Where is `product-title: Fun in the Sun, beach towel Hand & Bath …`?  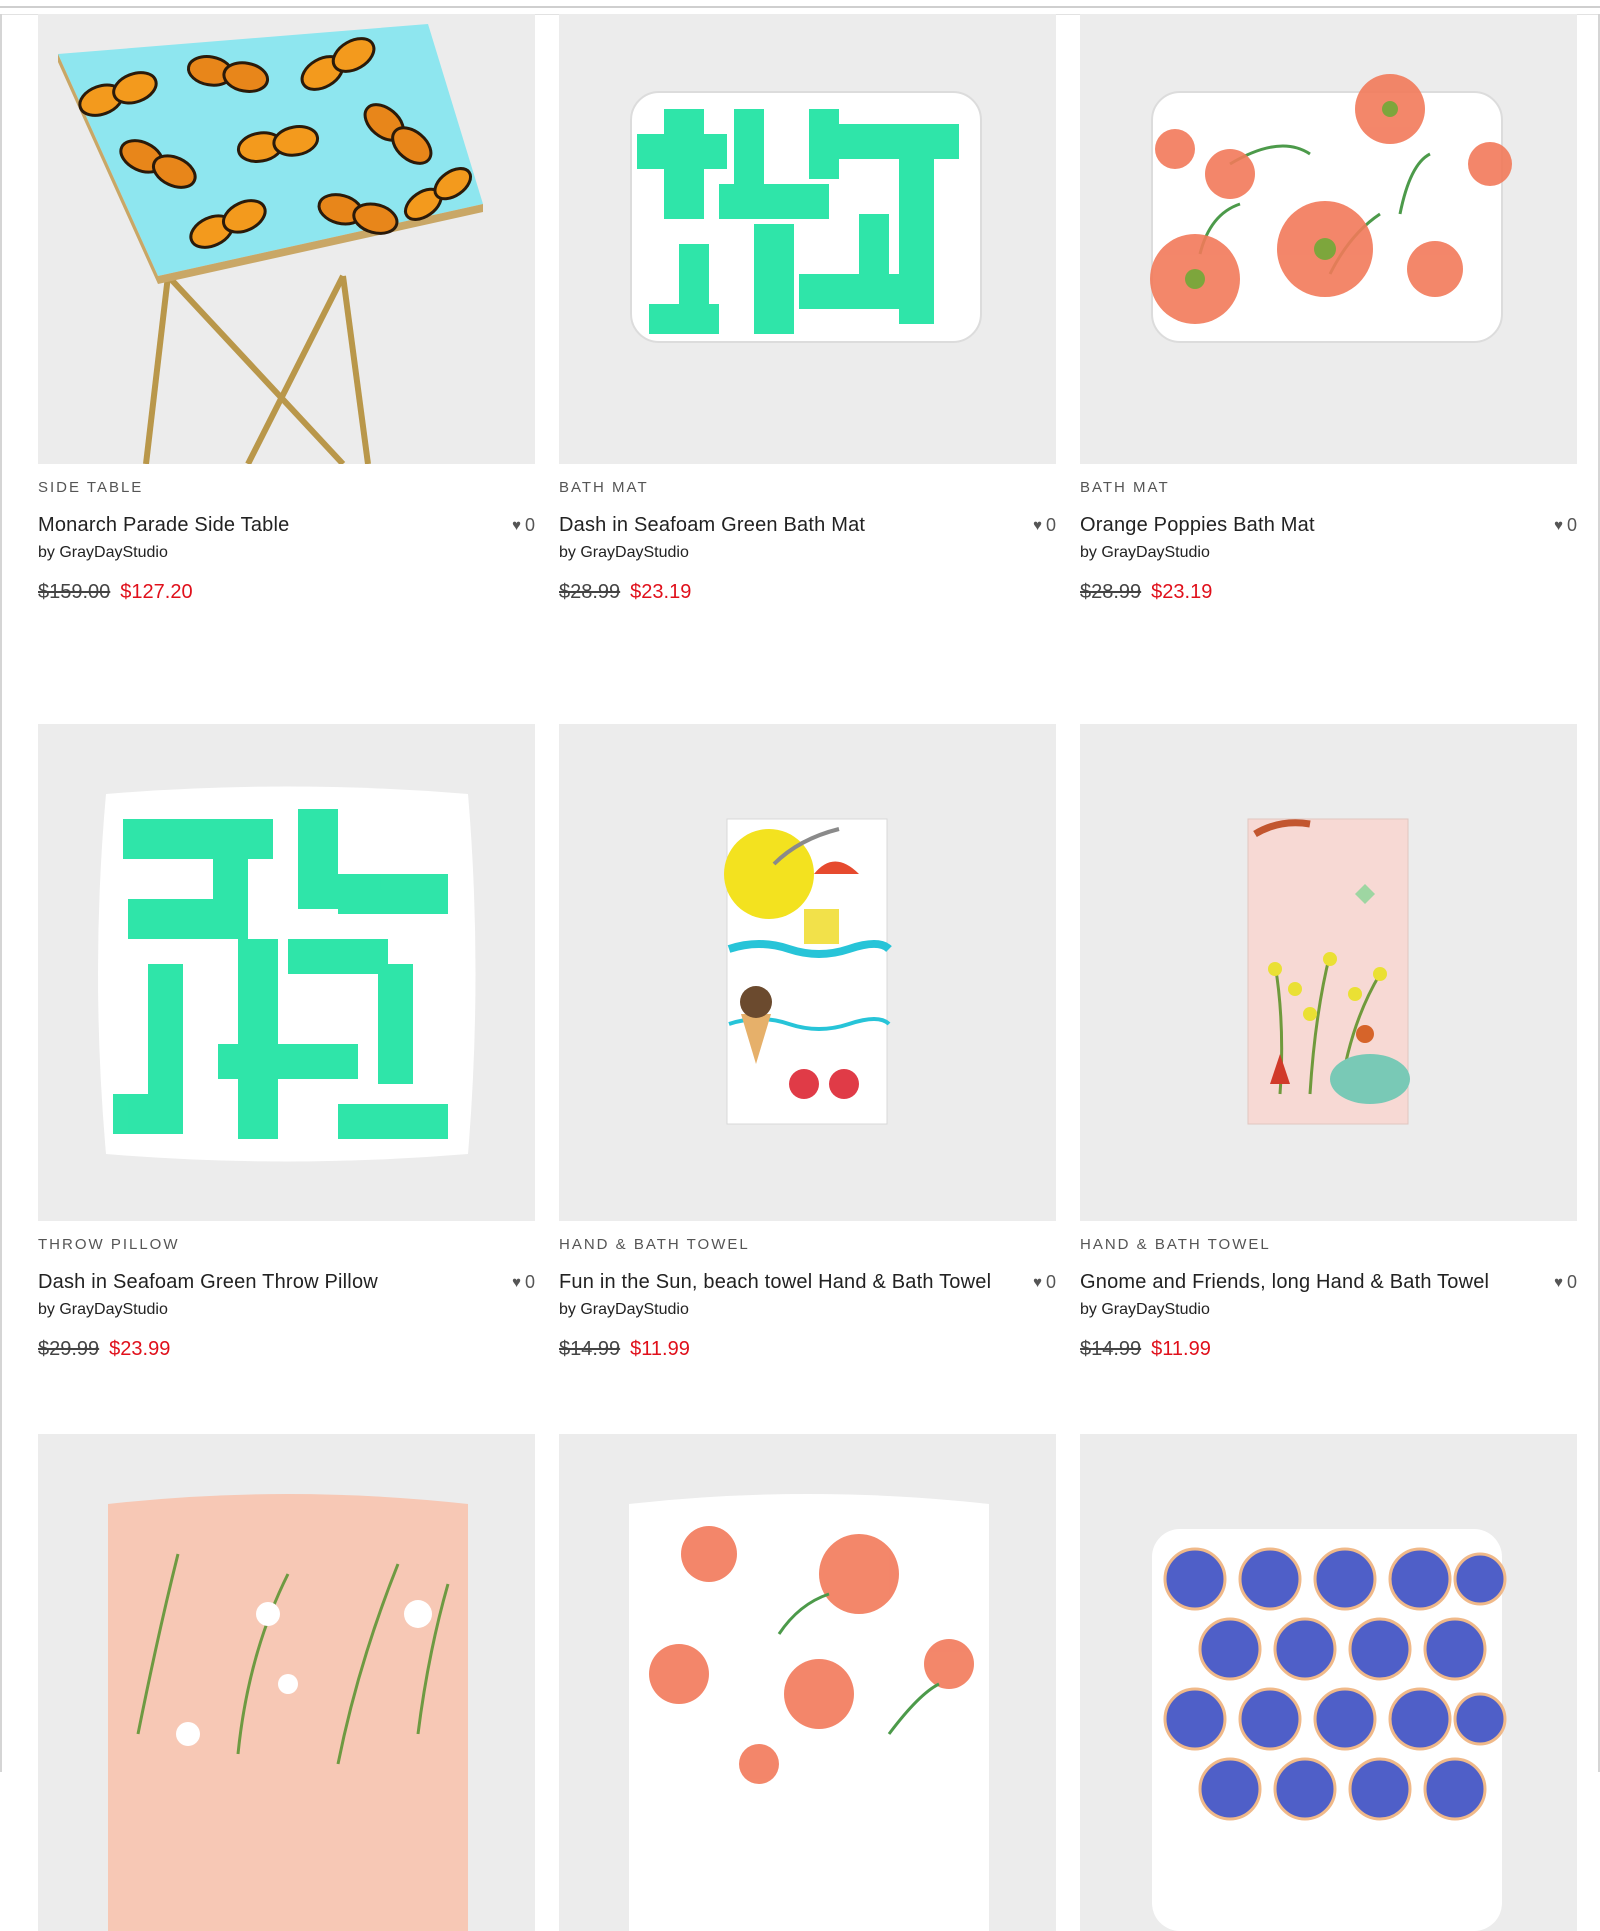
product-title: Fun in the Sun, beach towel Hand & Bath … is located at coordinates (775, 1282).